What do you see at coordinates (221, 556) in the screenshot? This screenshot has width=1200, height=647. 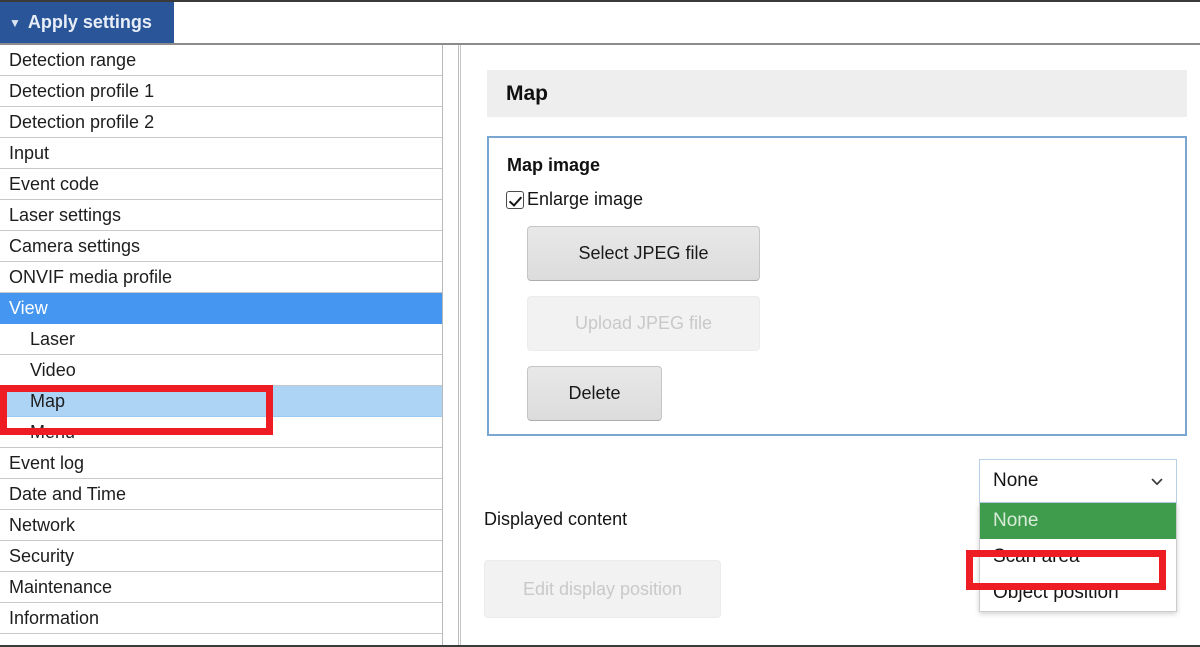 I see `sidebar-item-security: Security` at bounding box center [221, 556].